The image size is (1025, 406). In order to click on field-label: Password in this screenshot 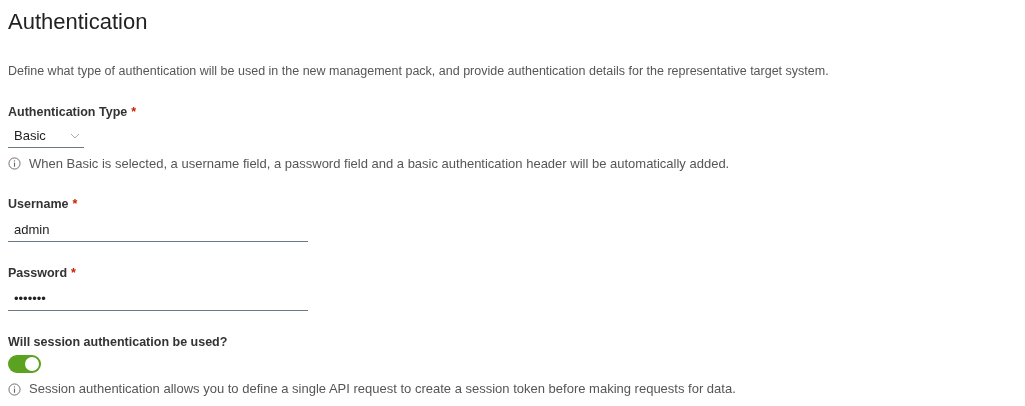, I will do `click(38, 273)`.